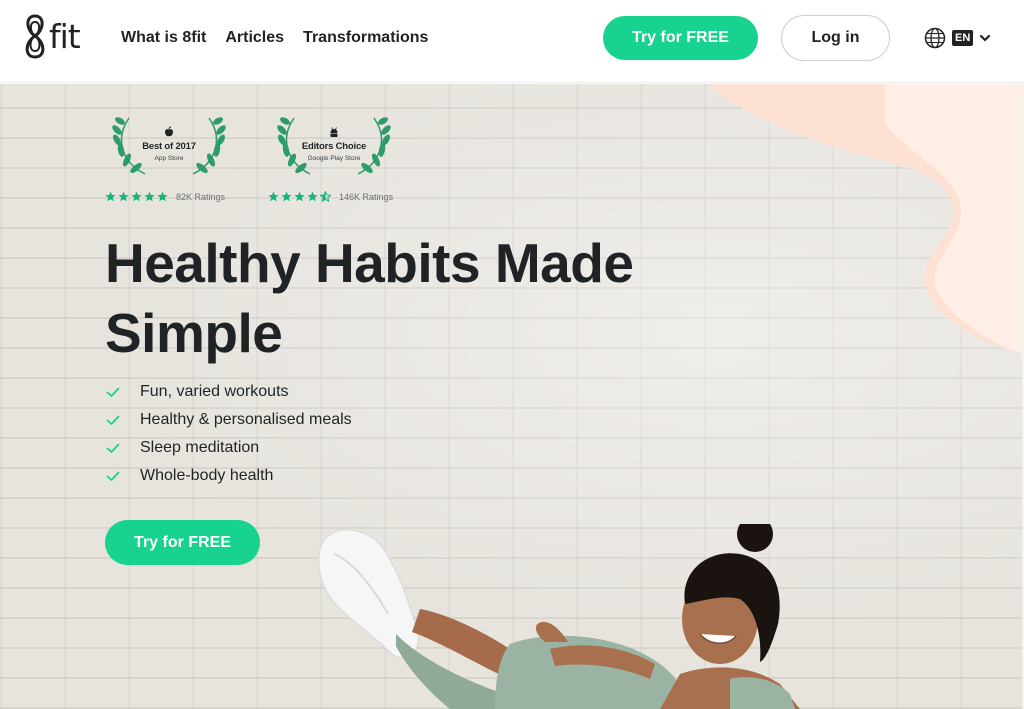 This screenshot has width=1024, height=709. I want to click on badge-title: Best of 2017, so click(169, 146).